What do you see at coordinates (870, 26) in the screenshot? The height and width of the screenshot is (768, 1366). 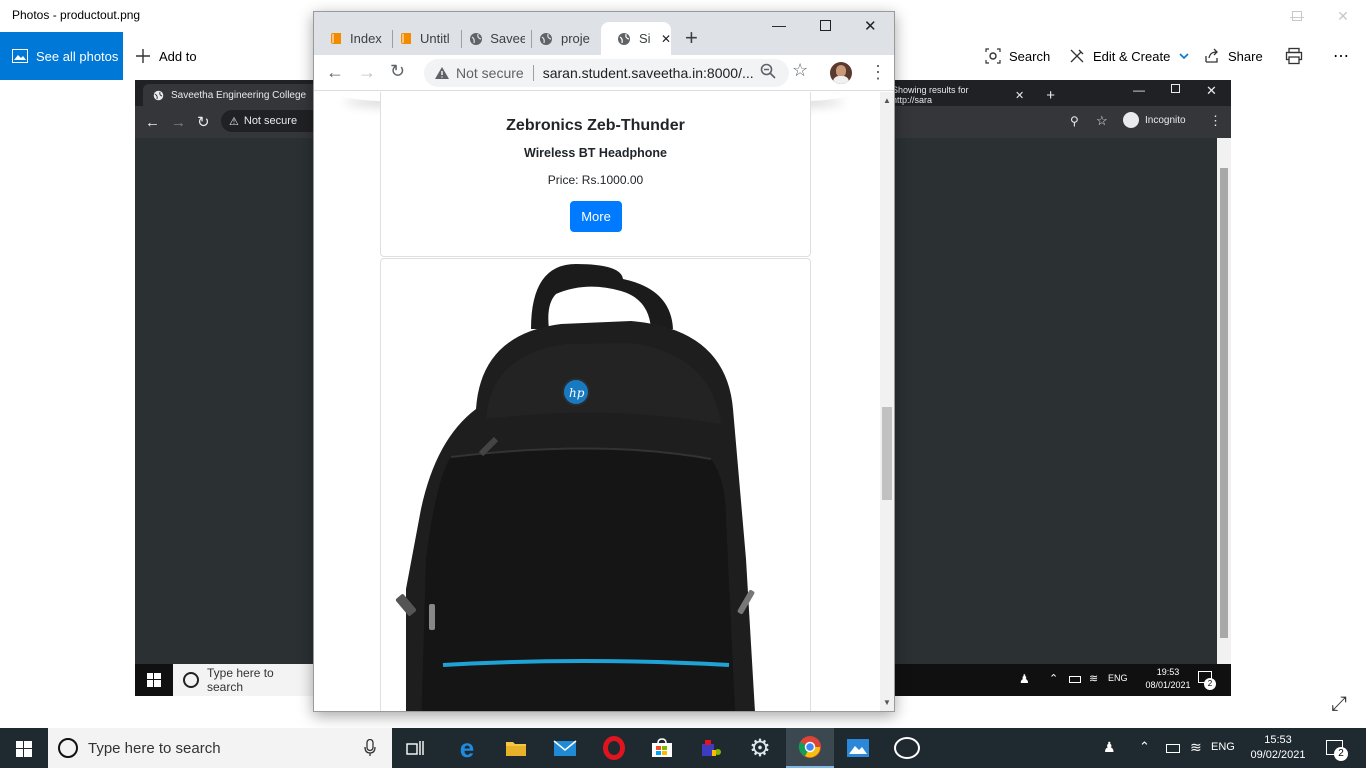 I see `close-window-button: ✕` at bounding box center [870, 26].